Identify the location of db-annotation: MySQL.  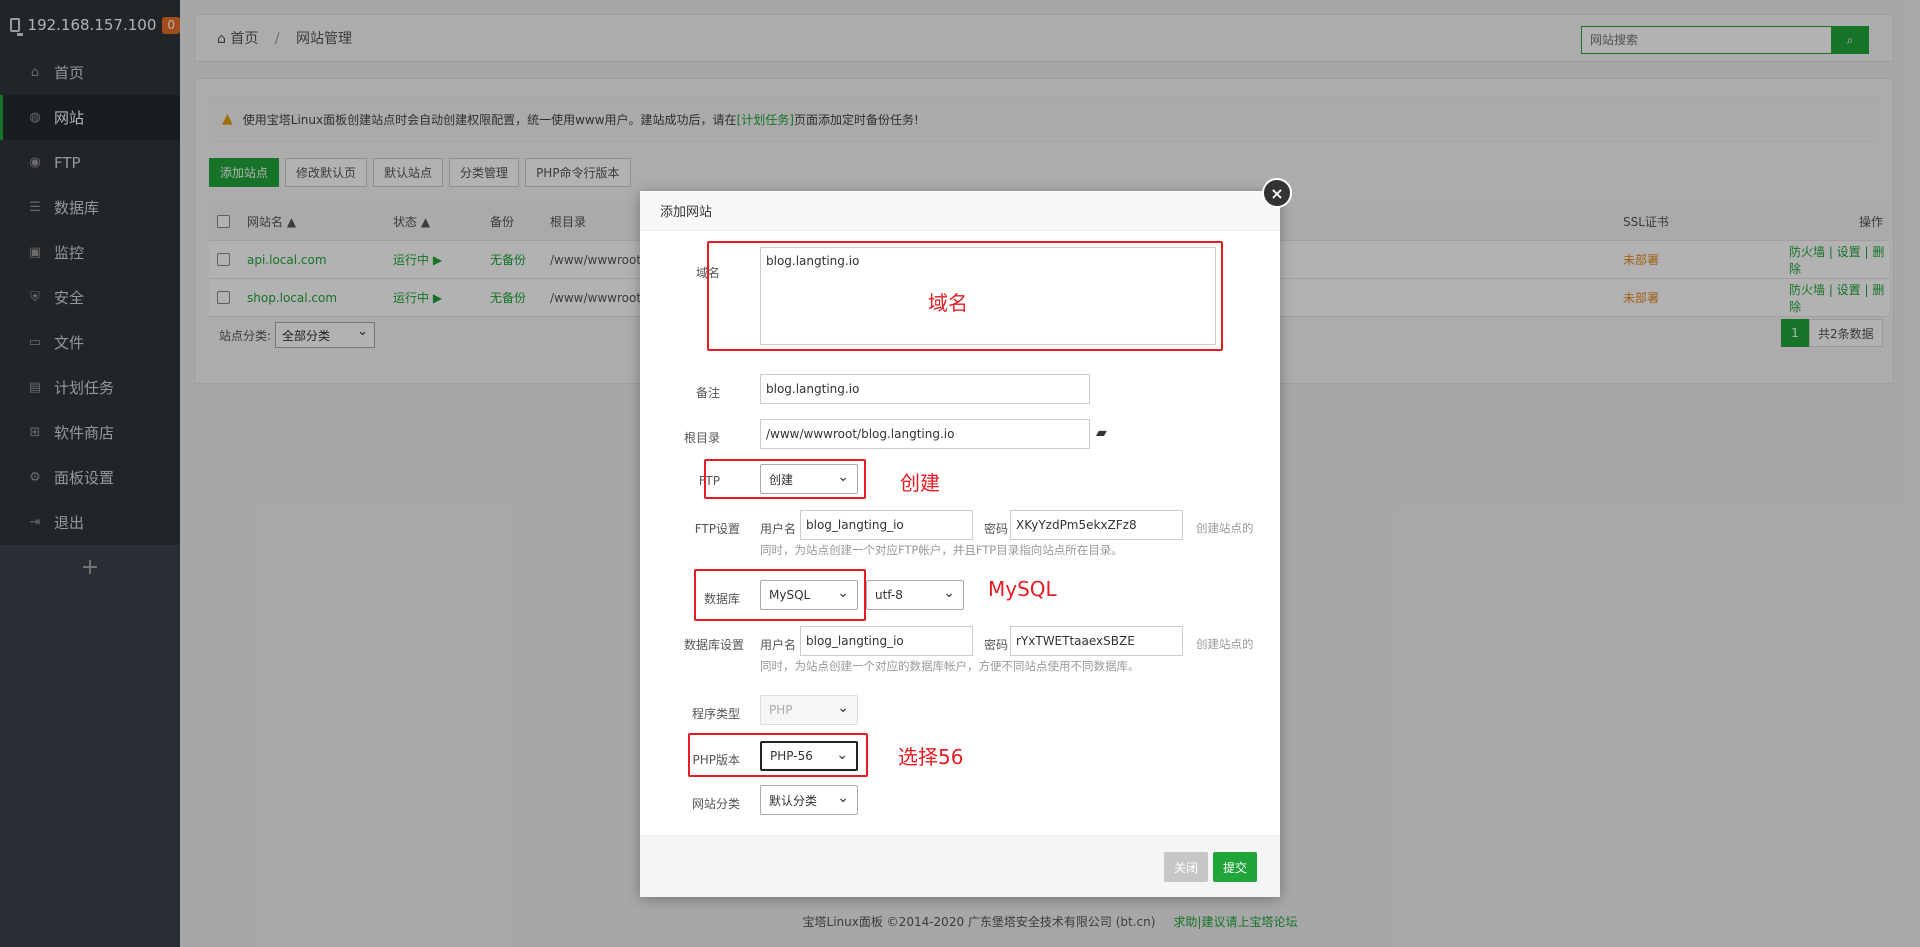
(1022, 589).